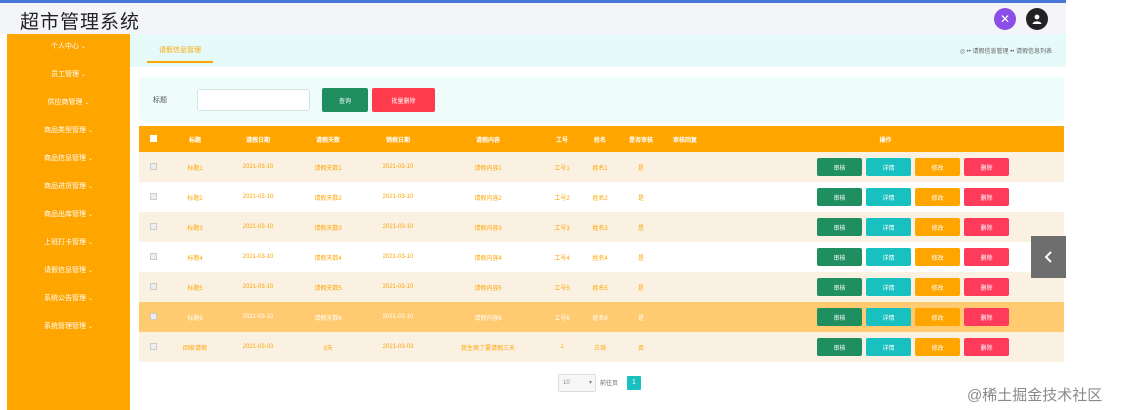 This screenshot has height=410, width=1133. Describe the element at coordinates (195, 139) in the screenshot. I see `column-header: 标题` at that location.